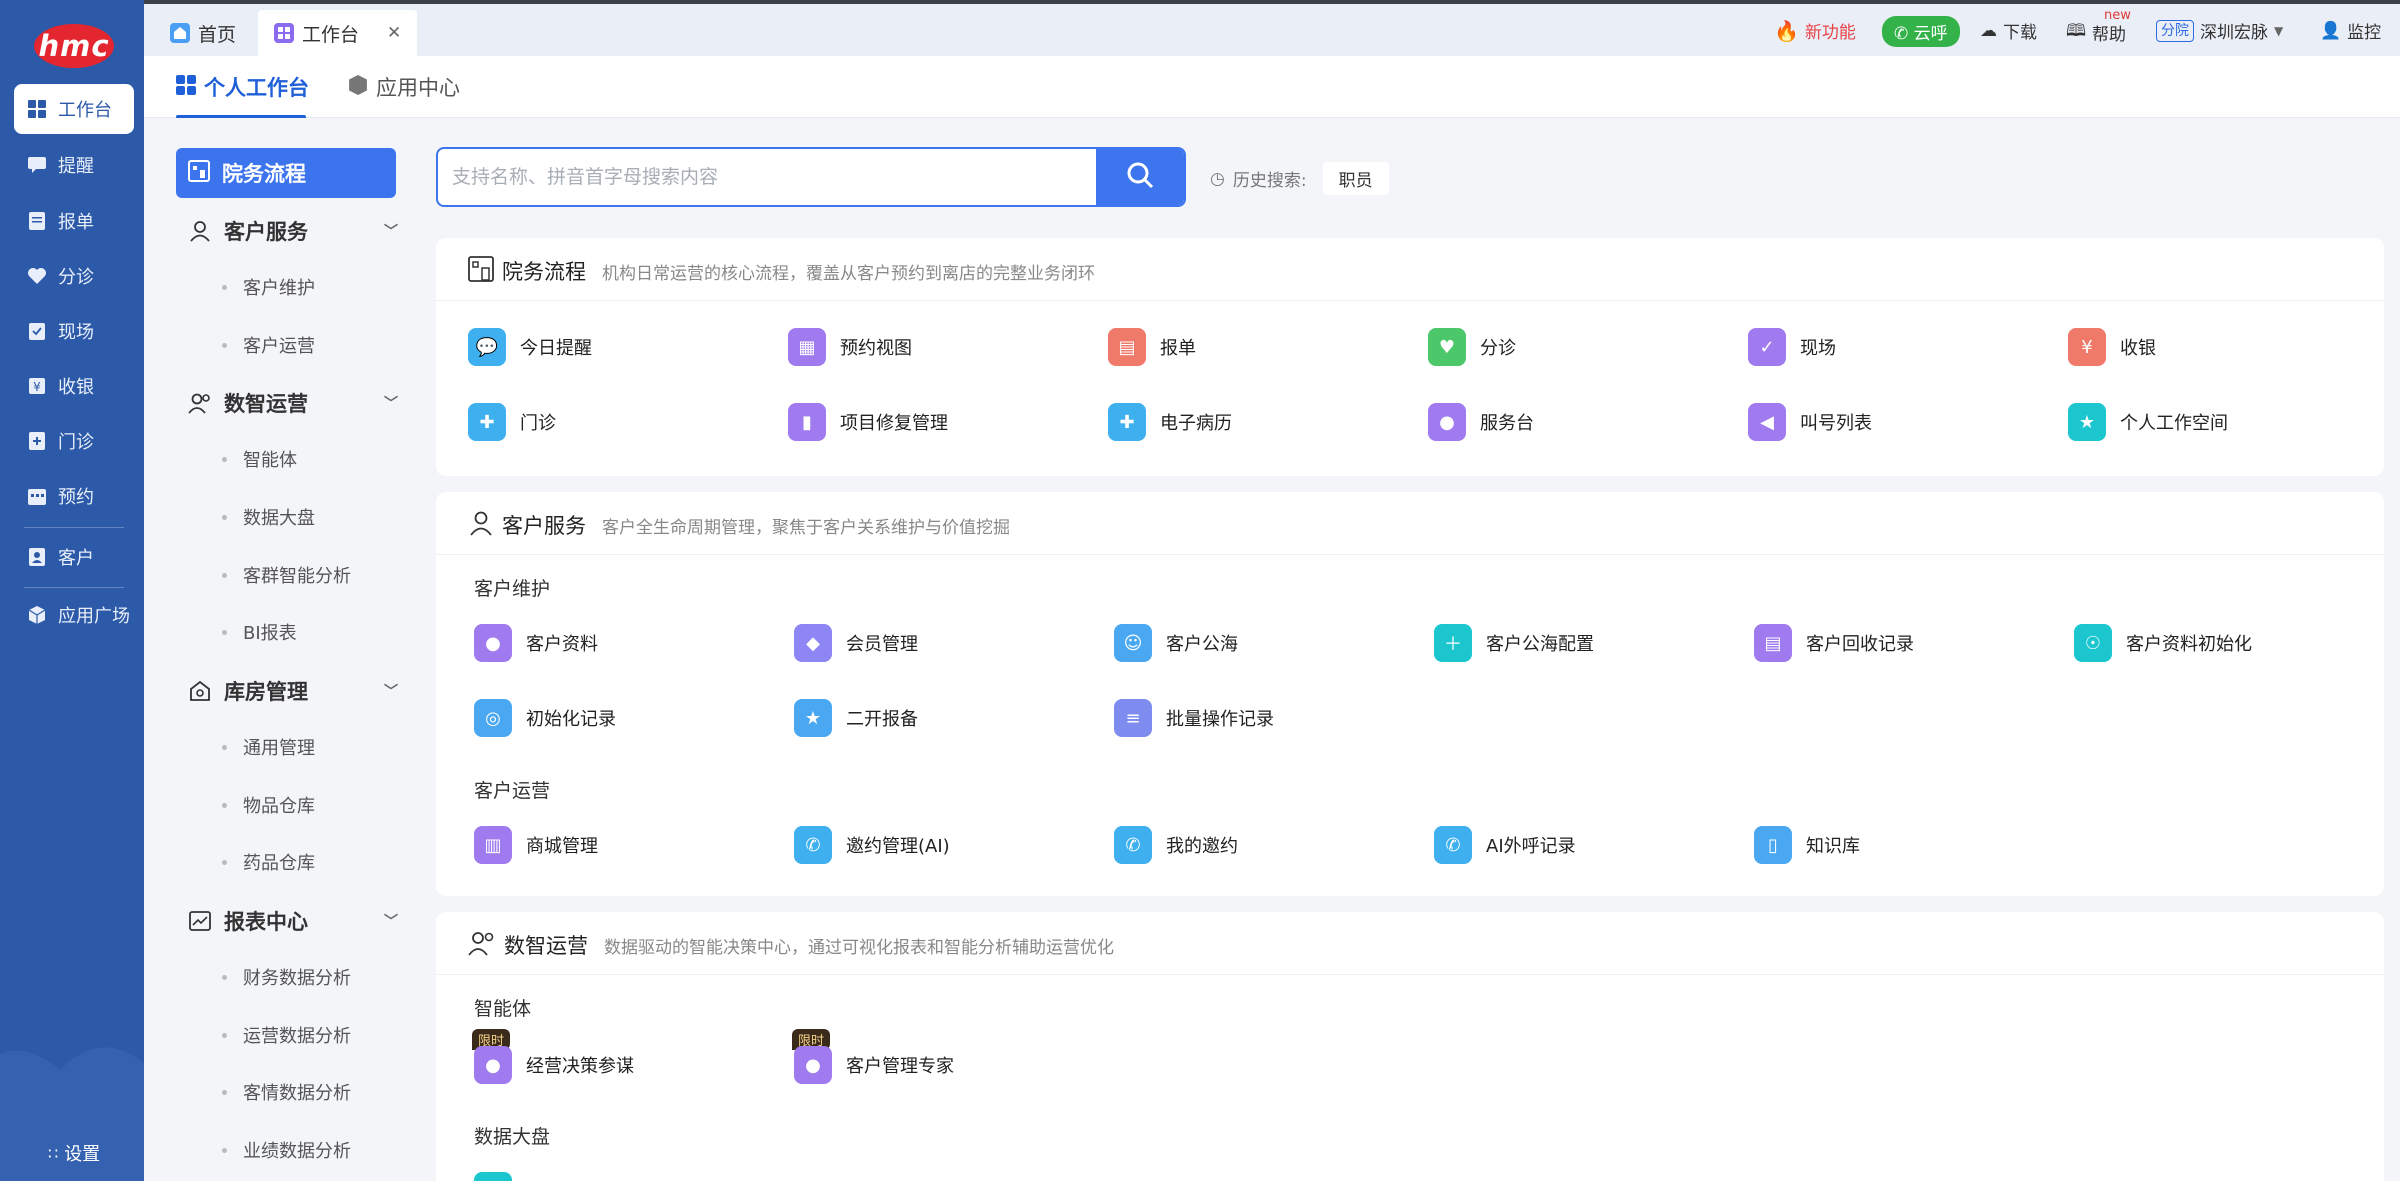 The image size is (2400, 1181). What do you see at coordinates (293, 921) in the screenshot?
I see `sidebar-group-report-center: 报表中心 ﹀` at bounding box center [293, 921].